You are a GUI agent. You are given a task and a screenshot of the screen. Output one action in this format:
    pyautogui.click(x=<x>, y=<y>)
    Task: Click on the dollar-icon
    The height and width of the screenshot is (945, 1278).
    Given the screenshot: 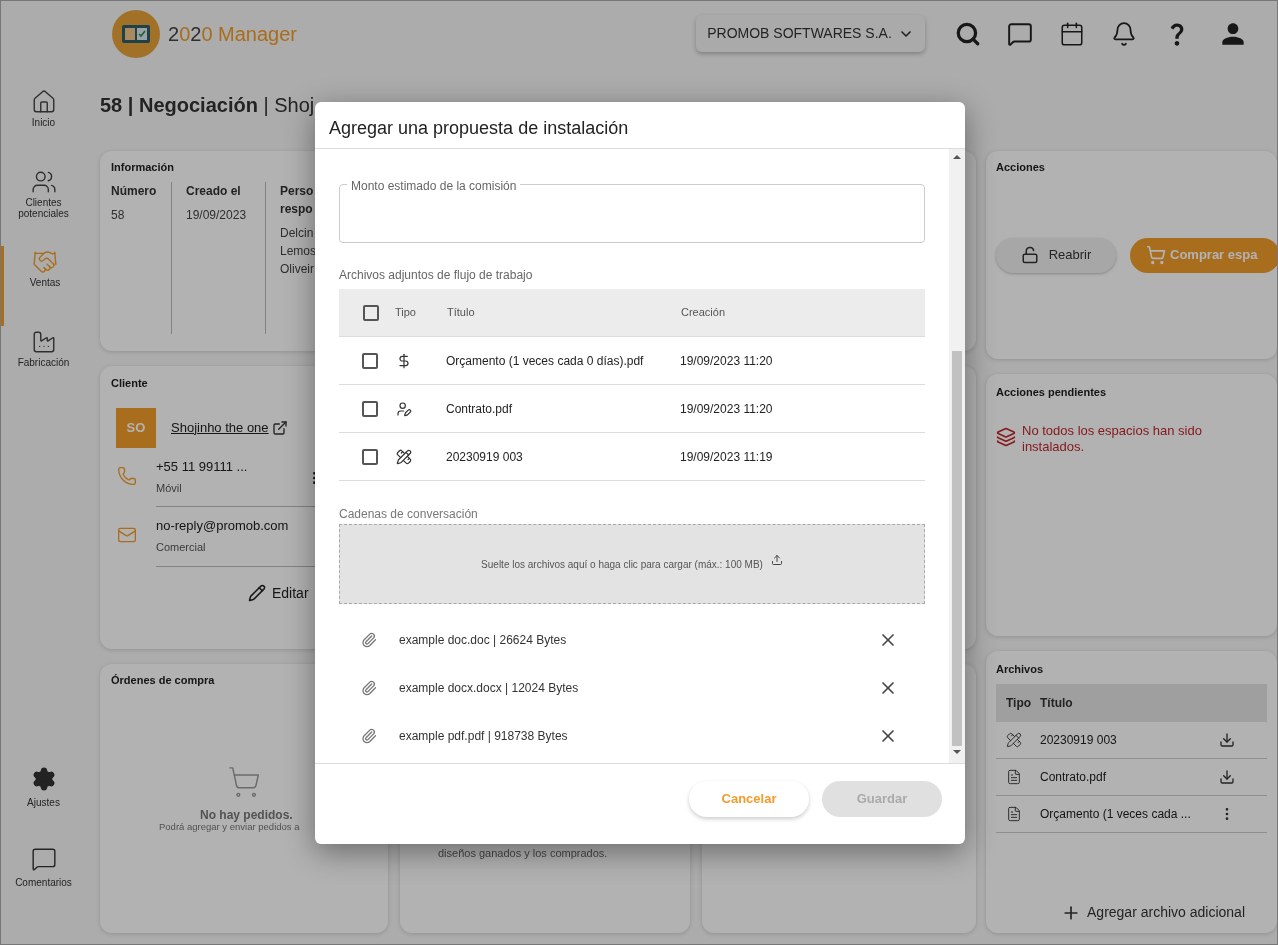 What is the action you would take?
    pyautogui.click(x=404, y=360)
    